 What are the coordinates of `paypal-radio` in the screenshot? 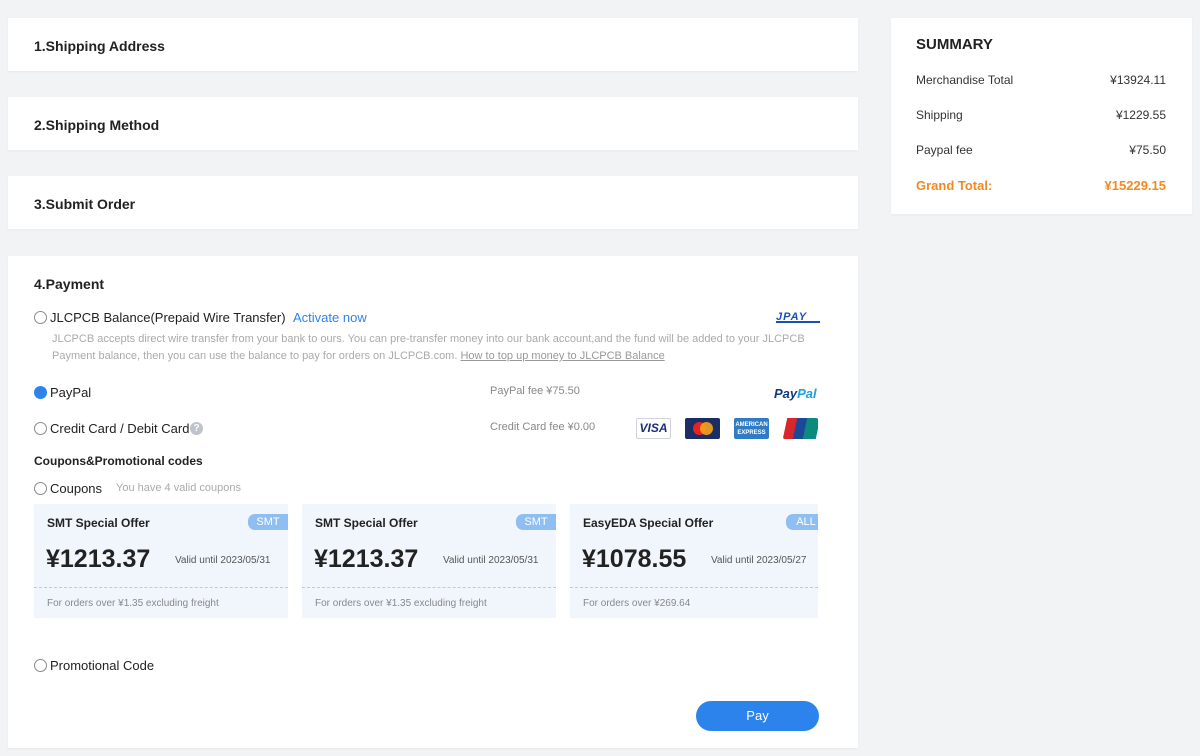 It's located at (40, 392).